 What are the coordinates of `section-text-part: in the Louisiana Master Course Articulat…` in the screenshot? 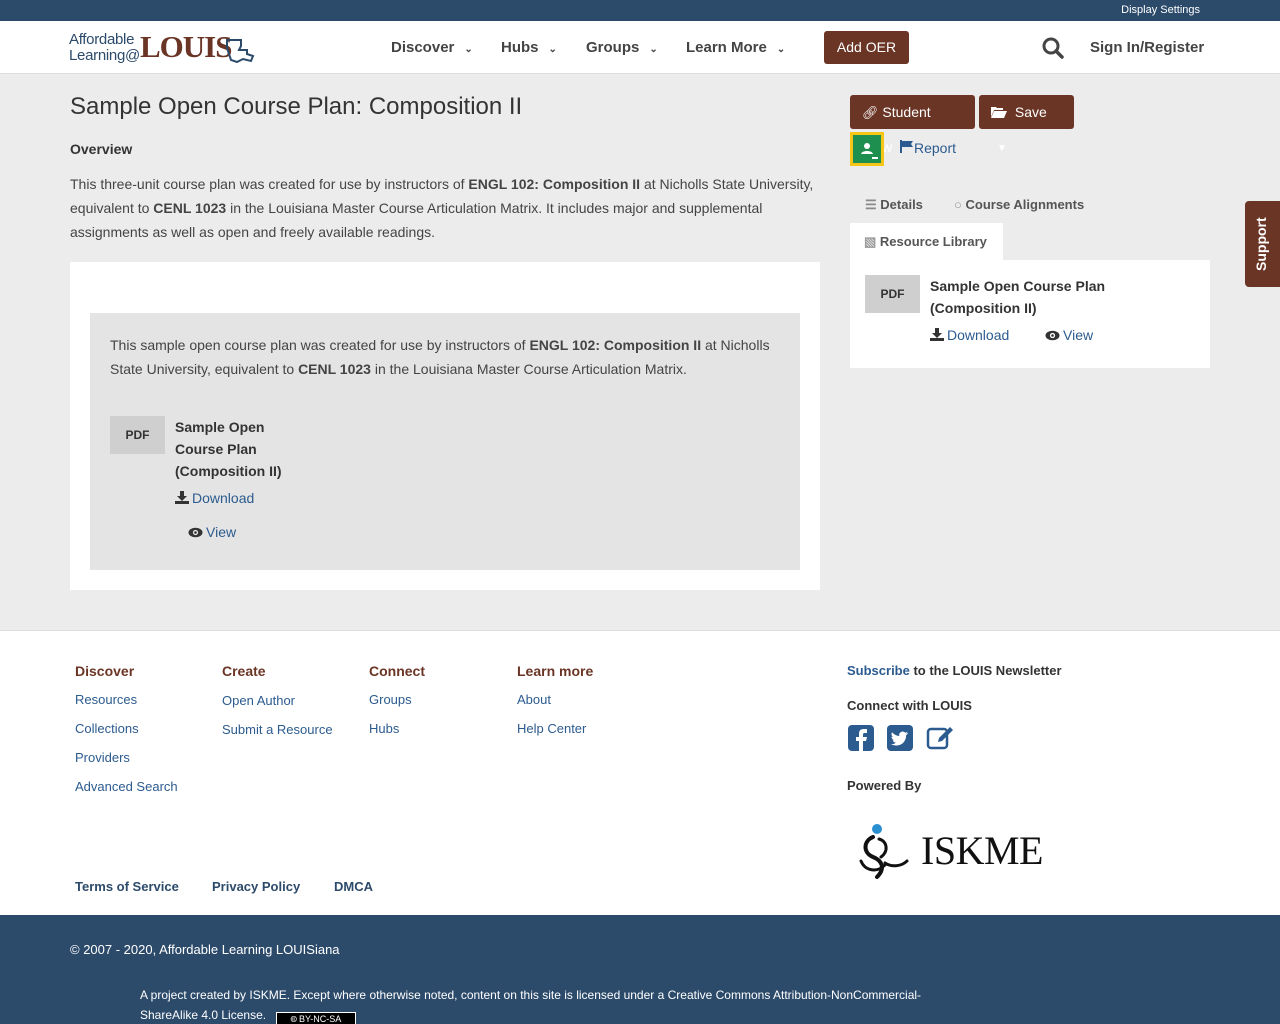 It's located at (528, 369).